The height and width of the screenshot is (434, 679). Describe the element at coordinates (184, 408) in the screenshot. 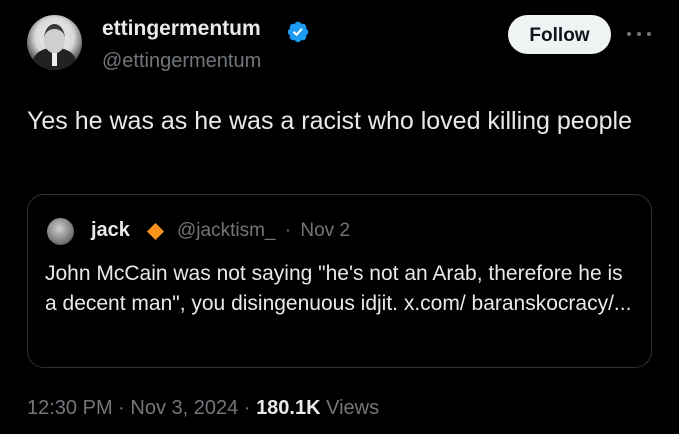

I see `tweet-date: Nov 3, 2024` at that location.